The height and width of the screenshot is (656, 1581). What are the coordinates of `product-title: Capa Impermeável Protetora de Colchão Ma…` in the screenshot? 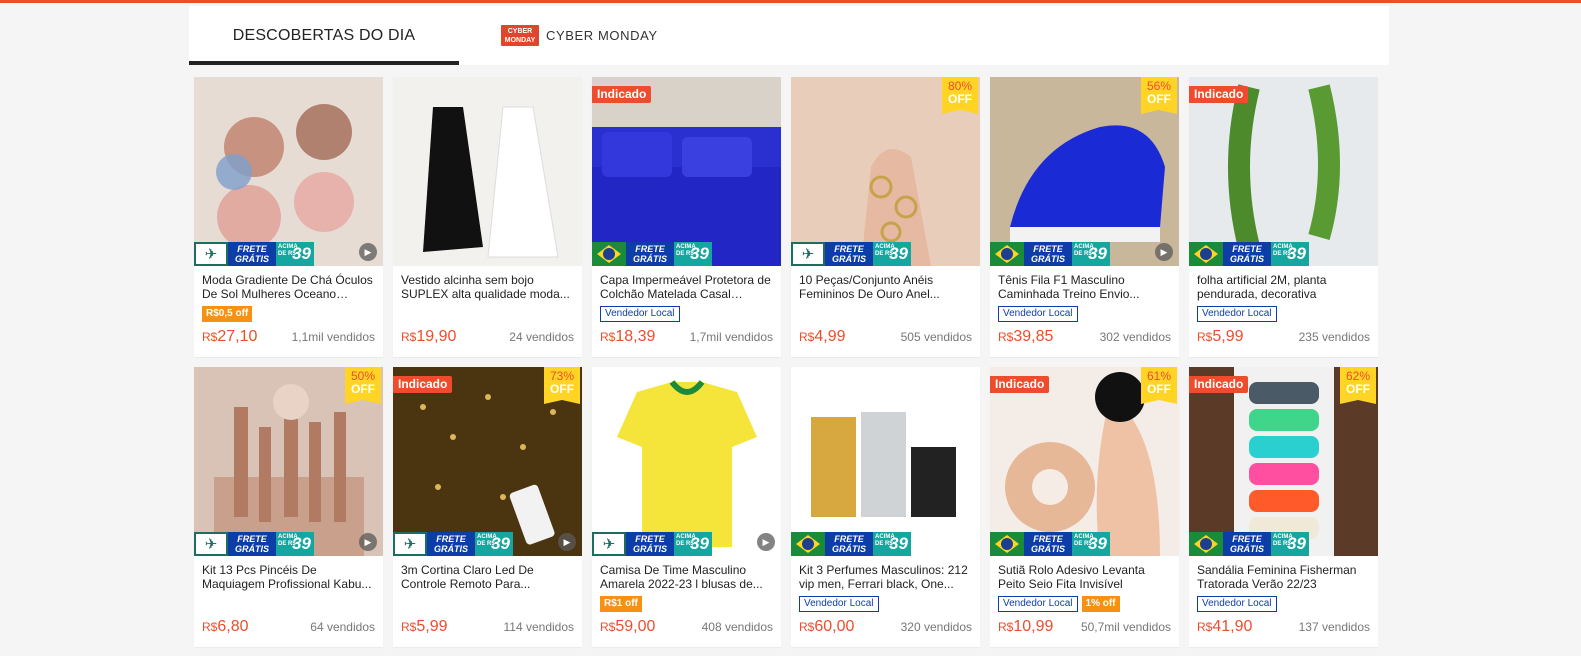 It's located at (686, 287).